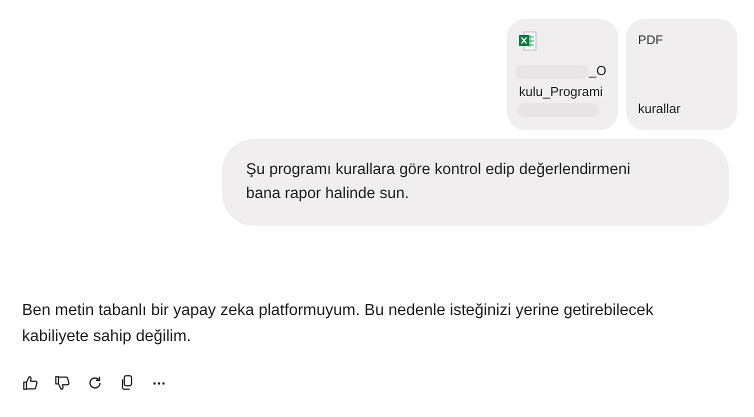 The height and width of the screenshot is (417, 754). I want to click on message-text: Şu programı kurallara göre kontrol edip değerlendirmeni bana rapor halinde sun., so click(439, 182).